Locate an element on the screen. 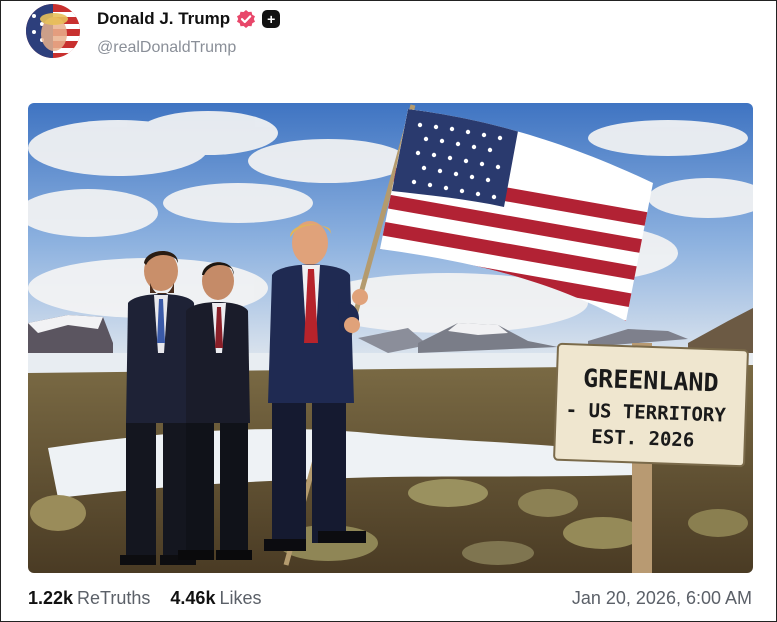  retruths-label: ReTruths is located at coordinates (114, 598).